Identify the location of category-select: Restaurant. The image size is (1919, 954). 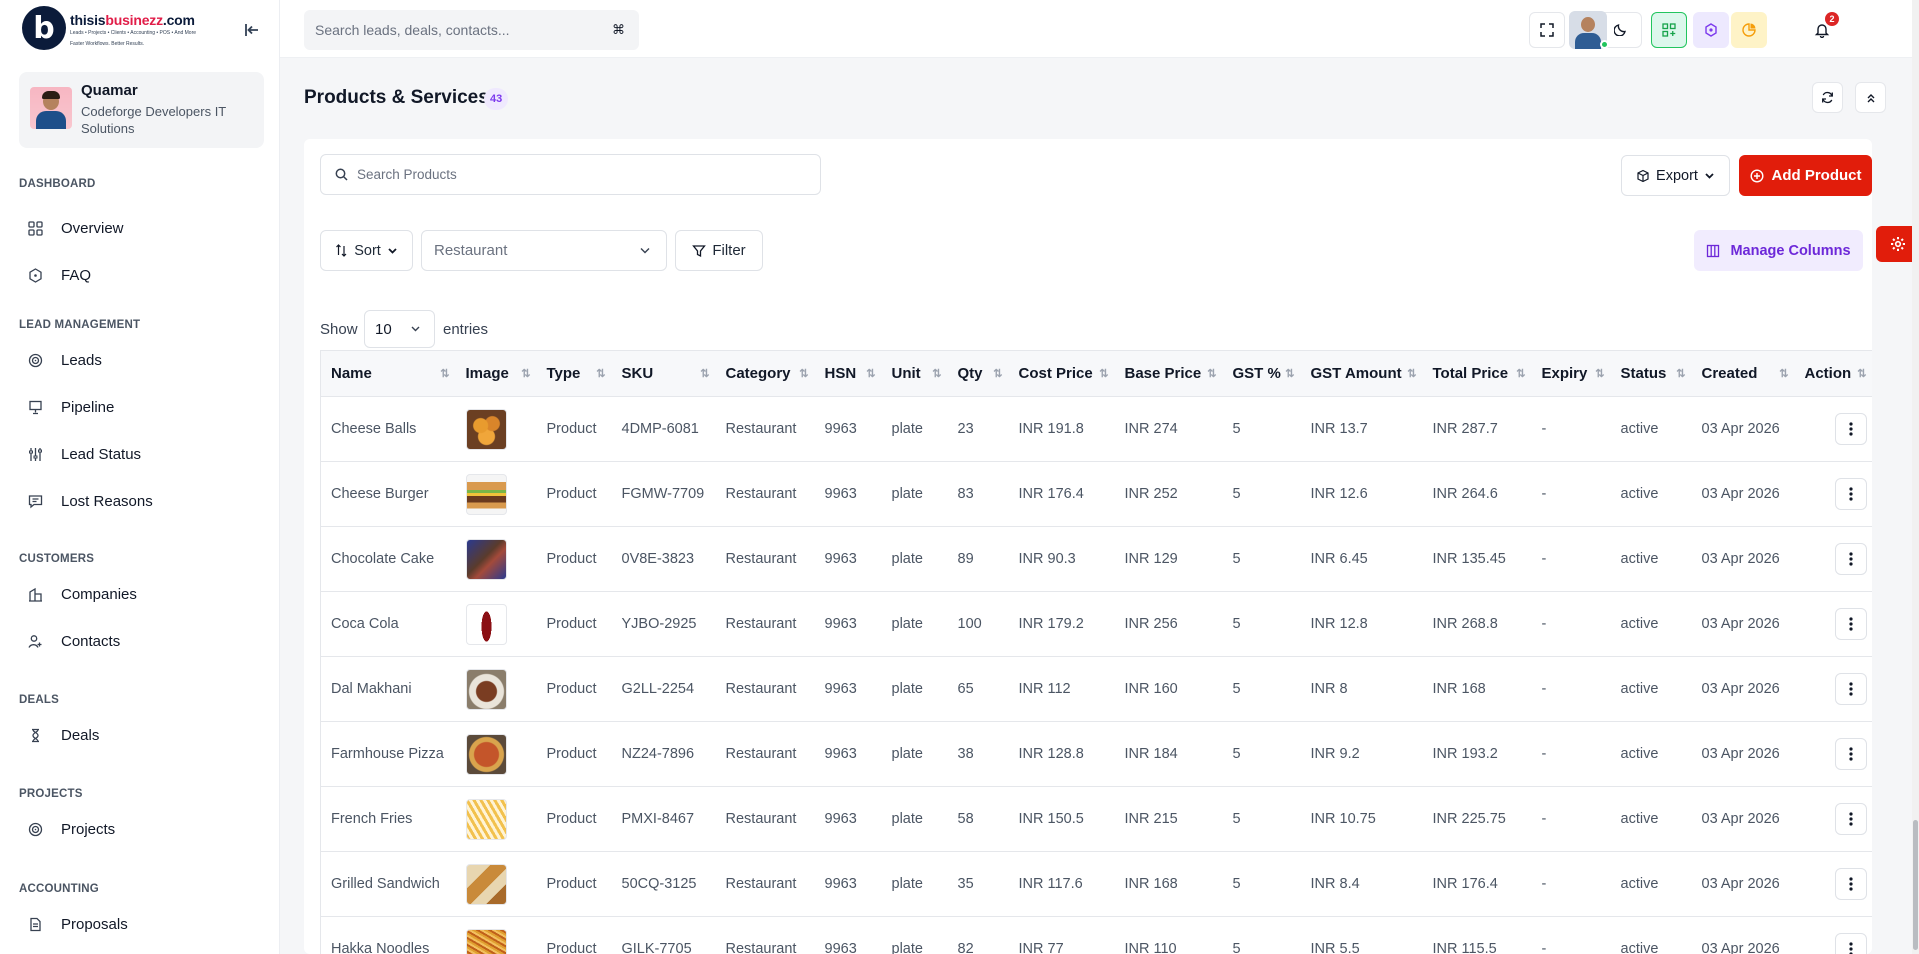
(544, 250).